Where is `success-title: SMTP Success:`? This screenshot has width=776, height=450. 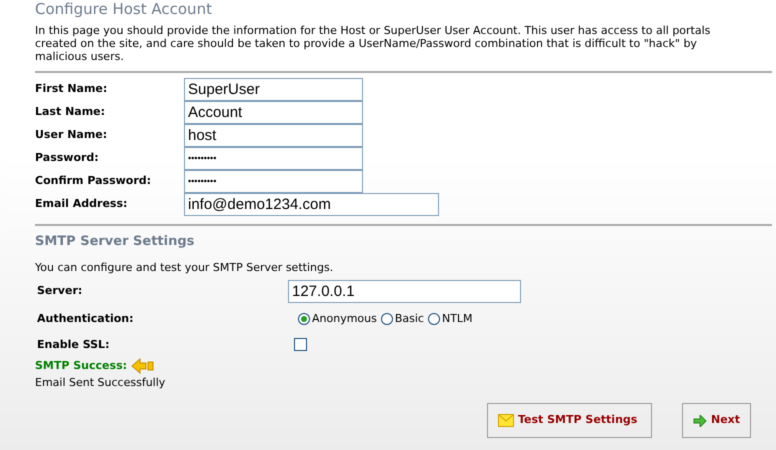
success-title: SMTP Success: is located at coordinates (81, 366).